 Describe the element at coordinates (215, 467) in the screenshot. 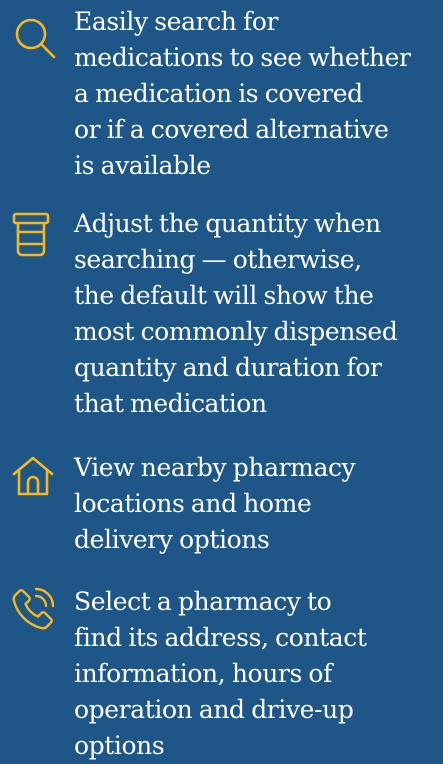

I see `feature-pharmacy-locations-line: View nearby pharmacy` at that location.